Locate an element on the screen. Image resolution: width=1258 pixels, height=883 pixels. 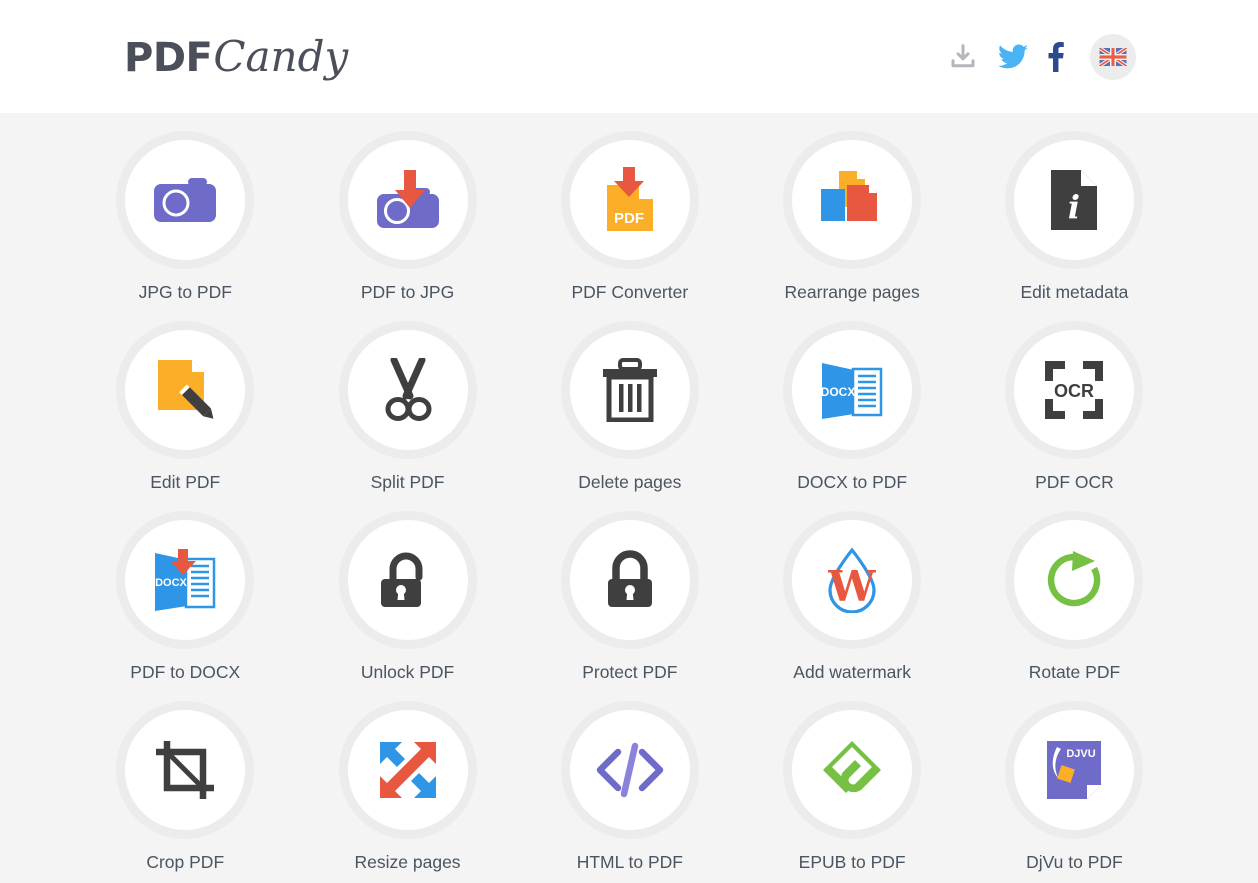
watermark-icon-text: W is located at coordinates (852, 586).